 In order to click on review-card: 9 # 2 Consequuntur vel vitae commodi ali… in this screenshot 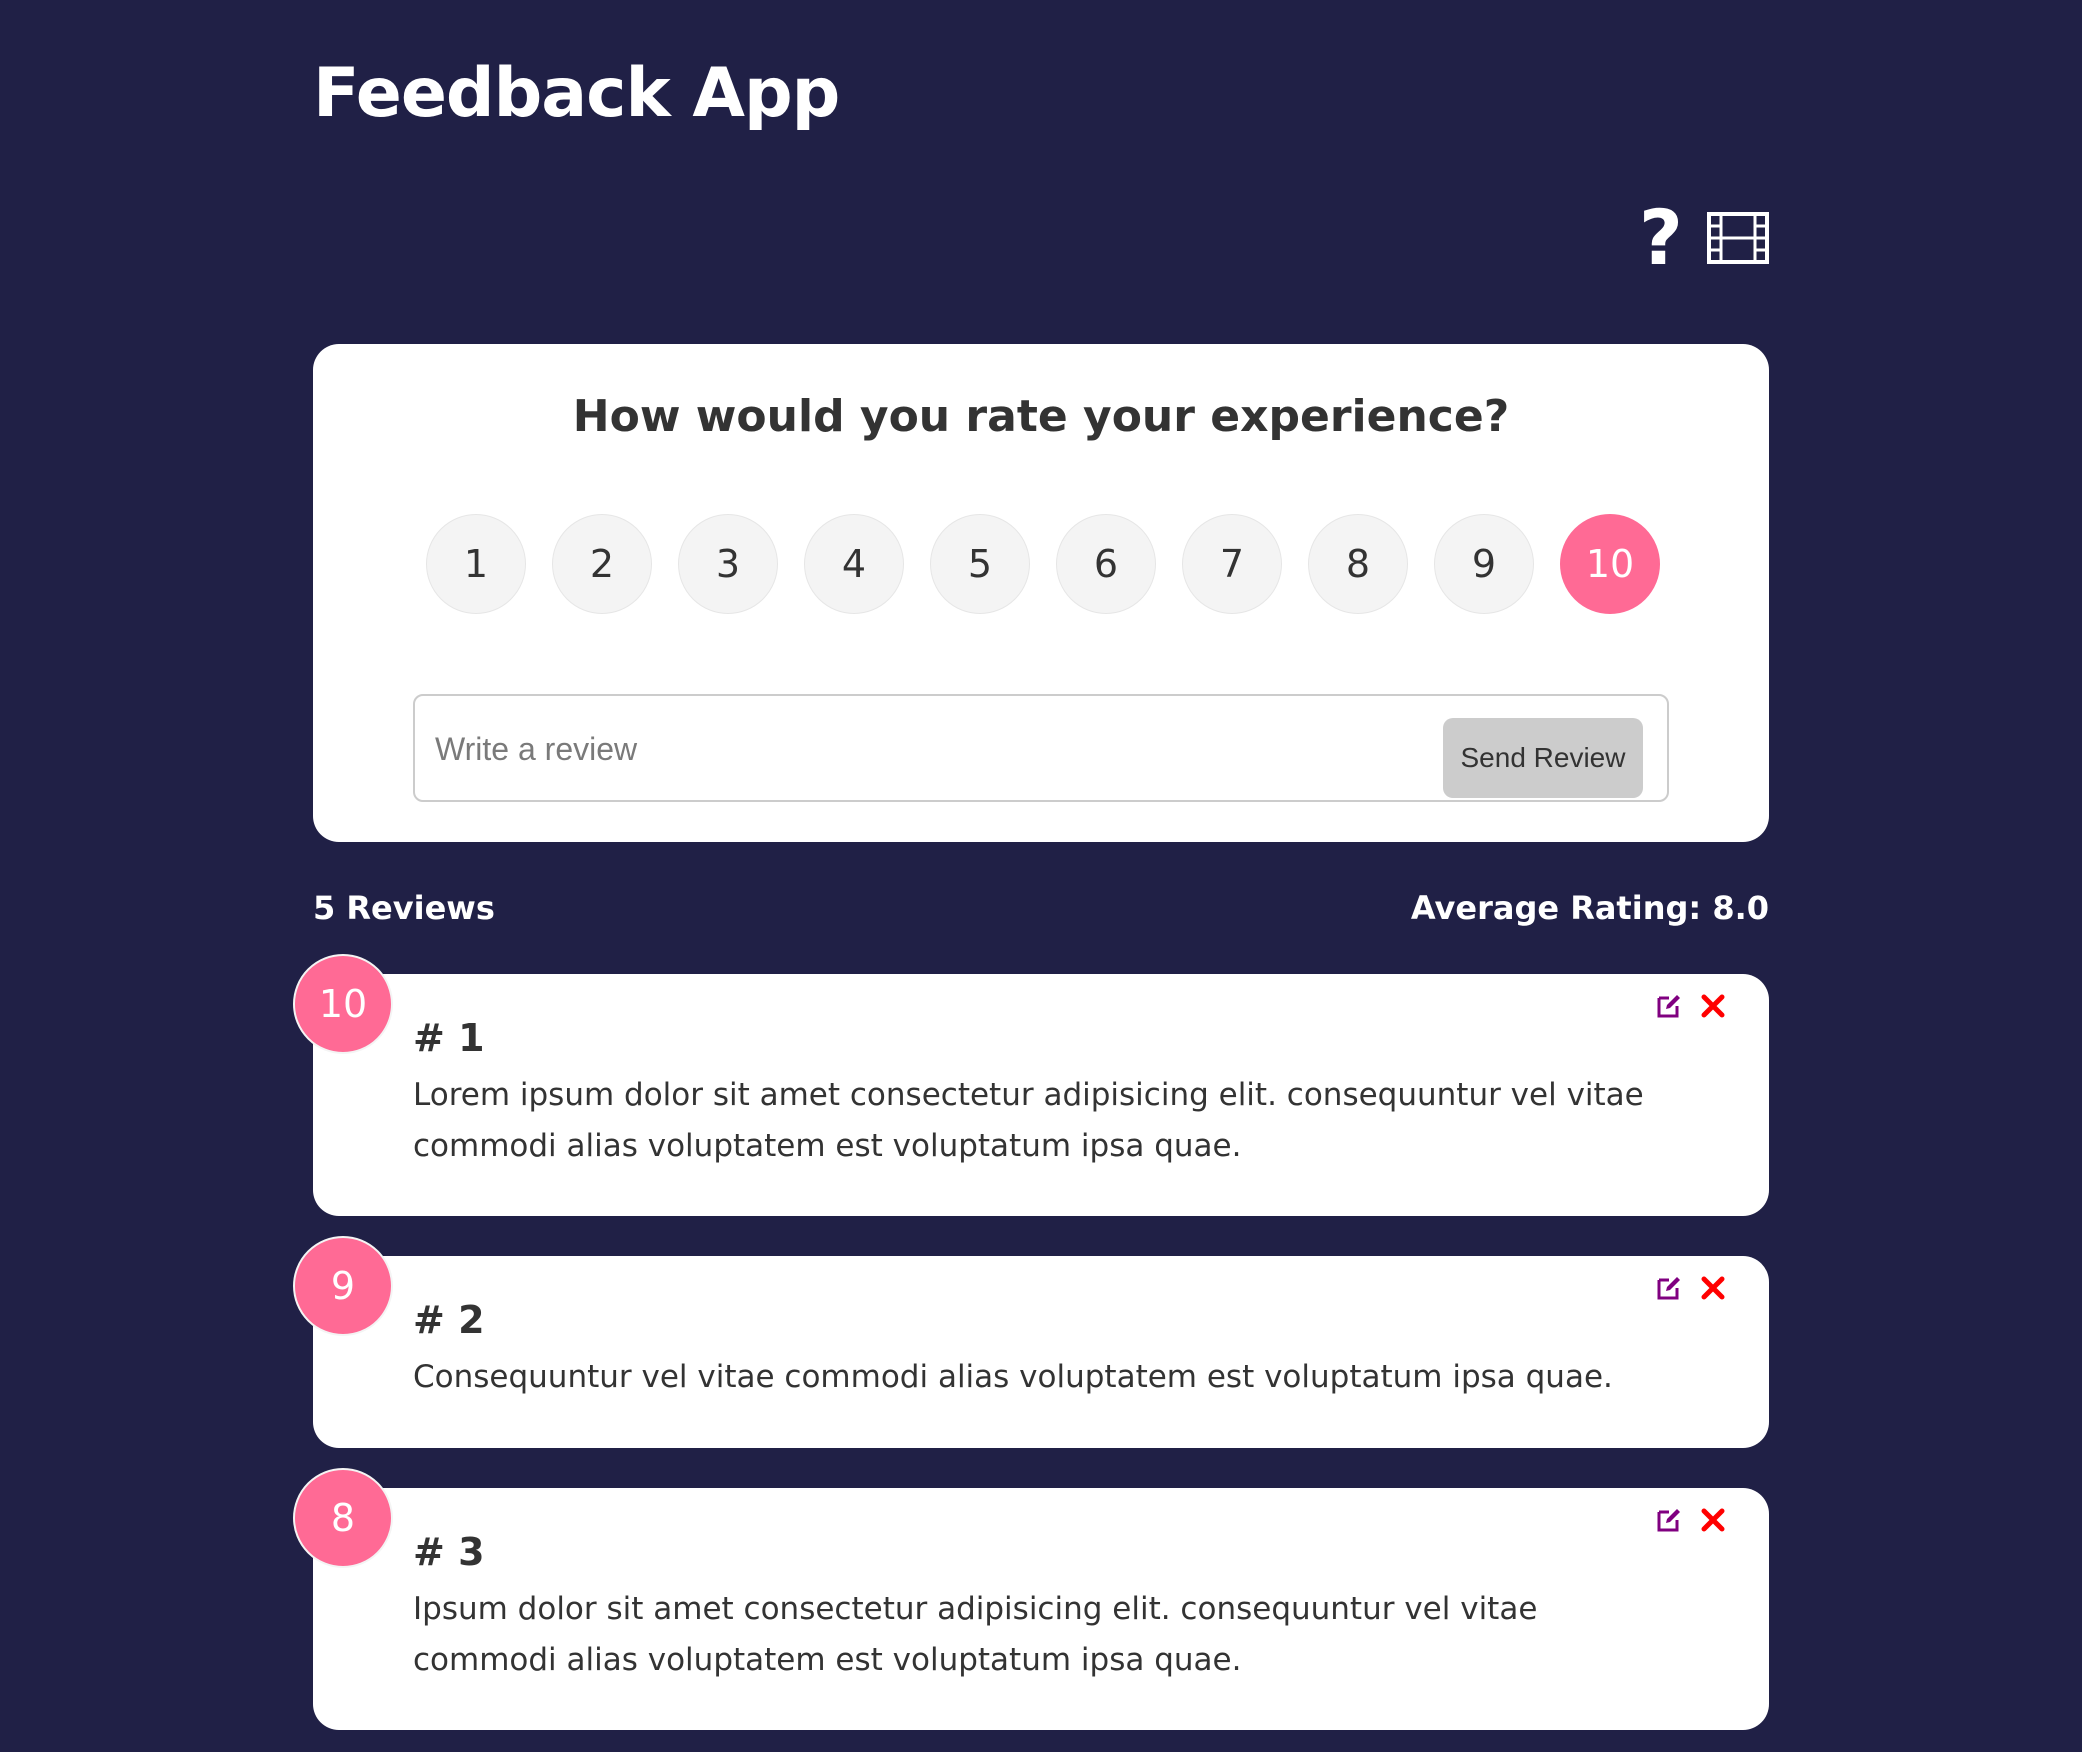, I will do `click(1031, 1342)`.